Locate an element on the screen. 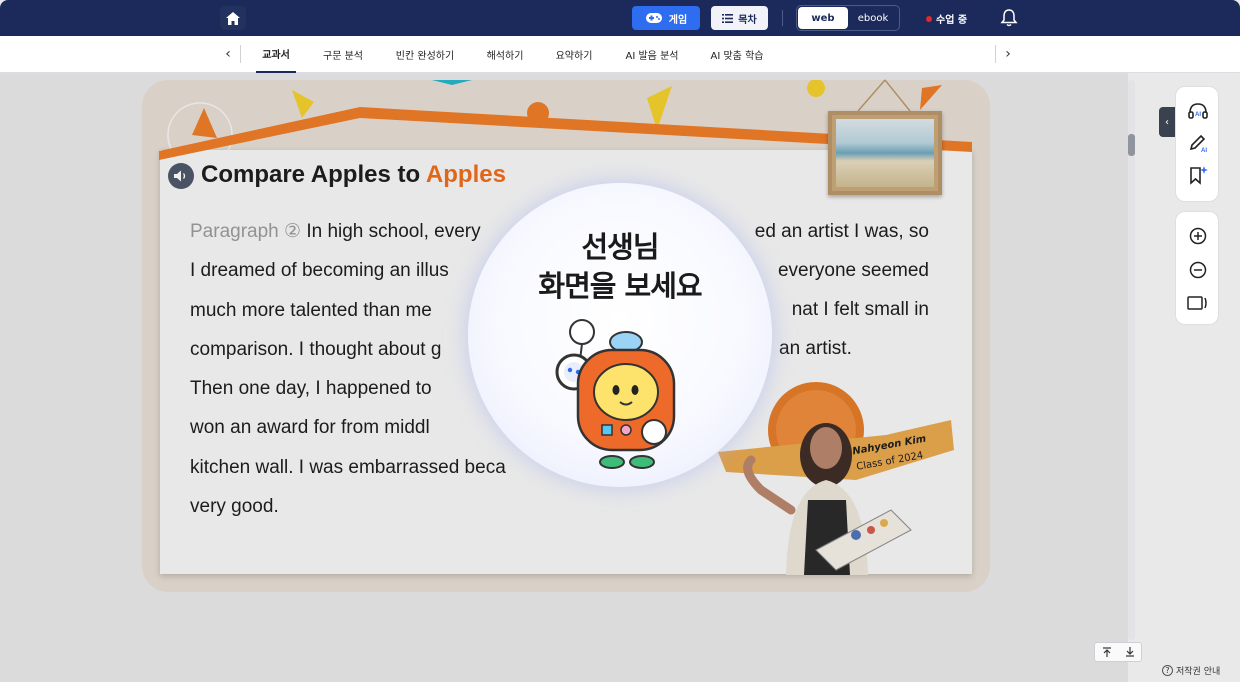 The height and width of the screenshot is (682, 1240). ai-pen-button: AI is located at coordinates (1198, 143).